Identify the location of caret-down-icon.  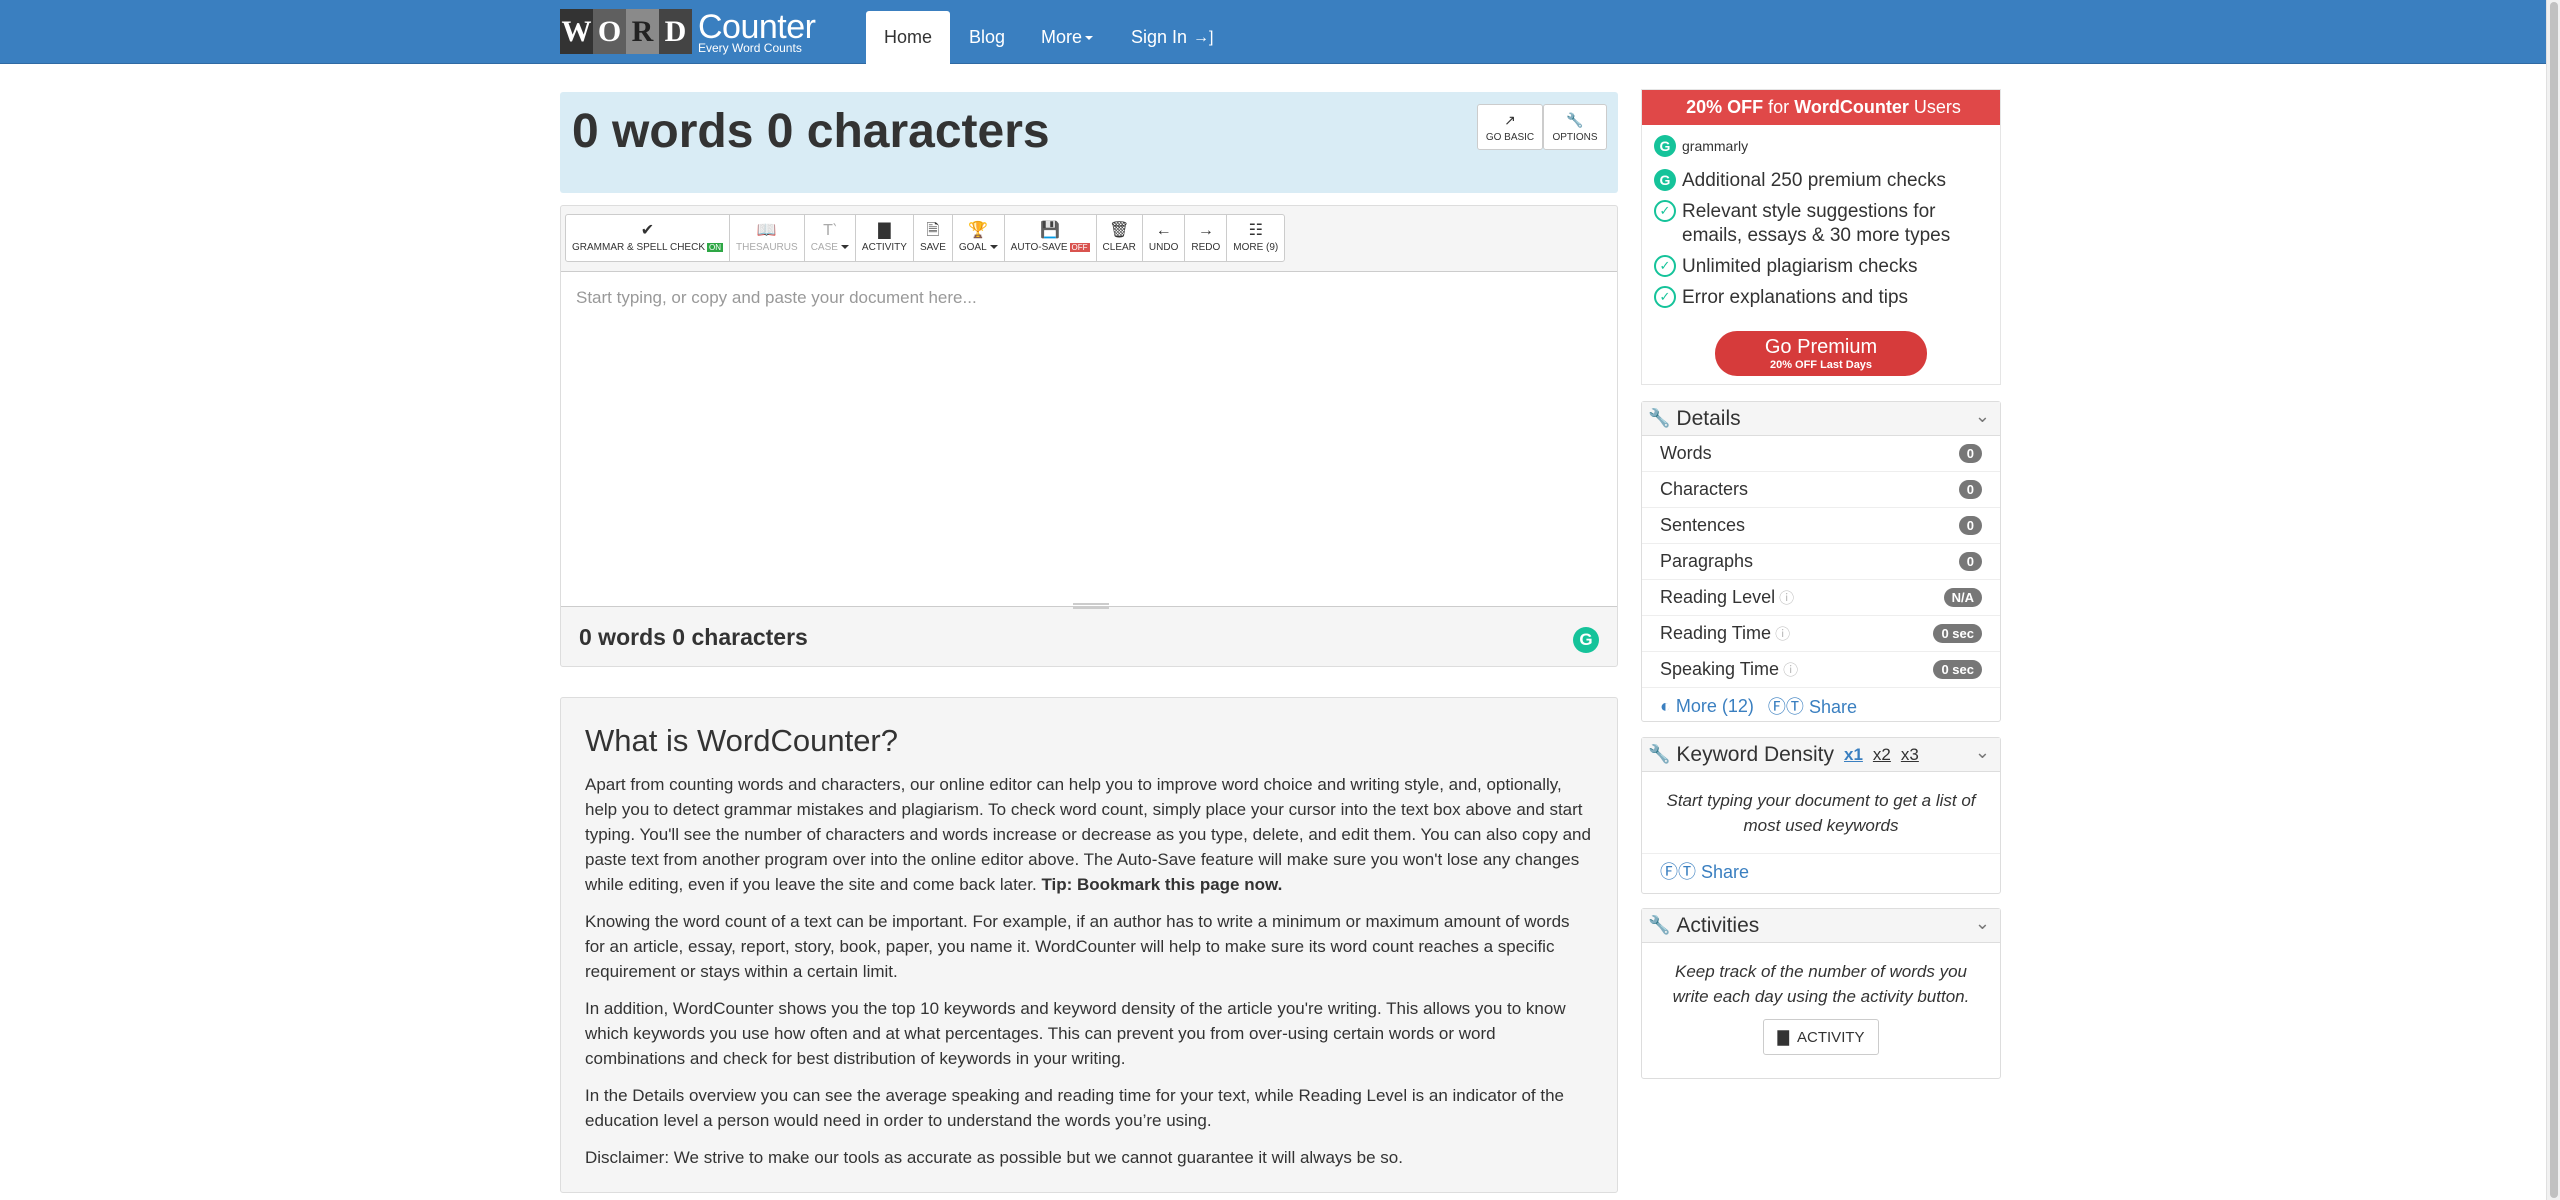
(993, 247).